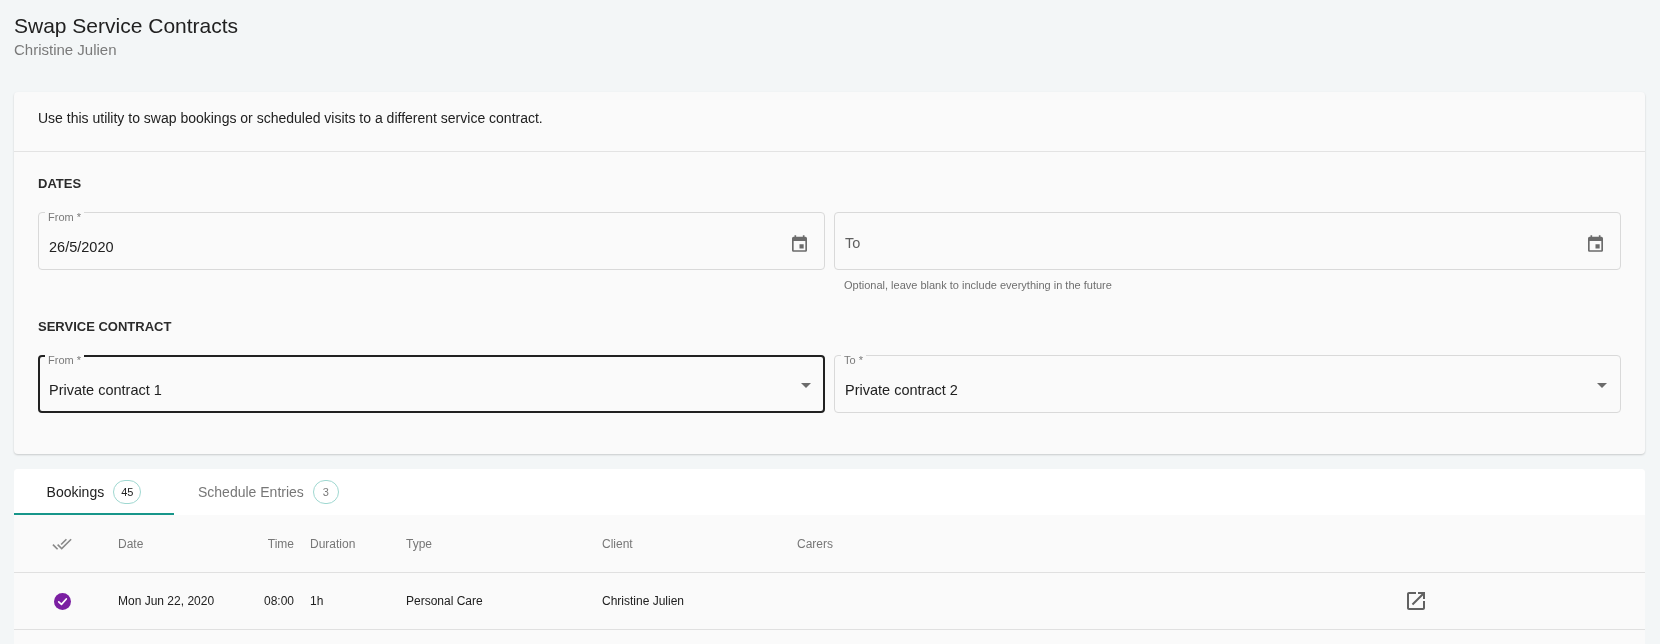  I want to click on double-check-icon, so click(62, 543).